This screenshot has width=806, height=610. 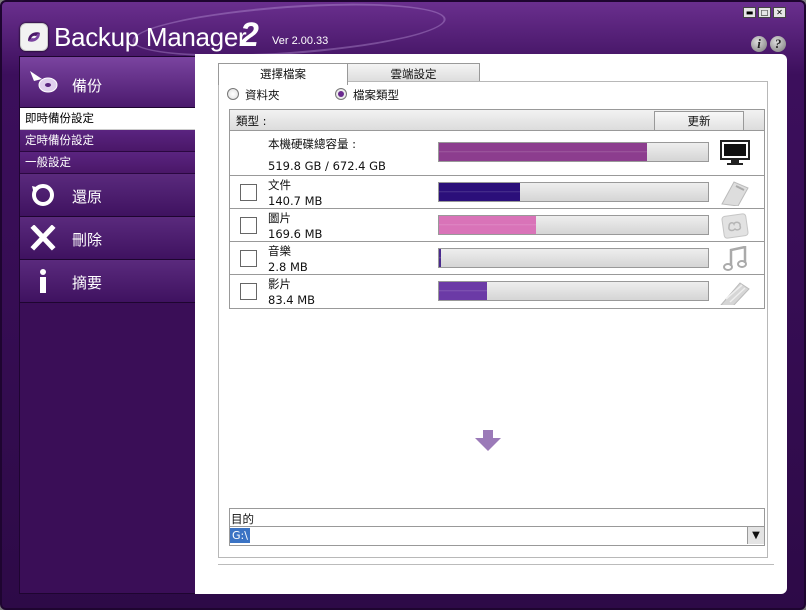 I want to click on film-icon, so click(x=735, y=293).